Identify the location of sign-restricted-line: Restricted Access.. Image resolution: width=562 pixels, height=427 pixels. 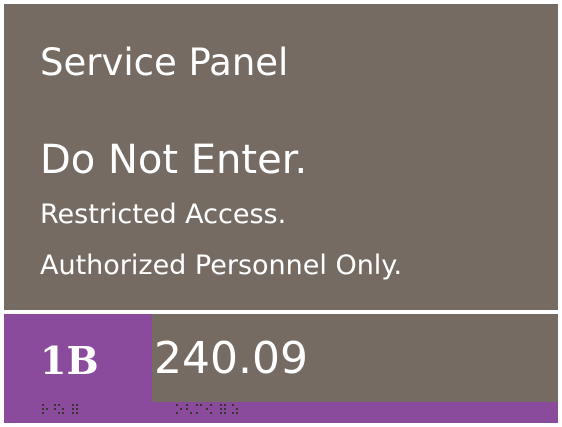
(163, 214).